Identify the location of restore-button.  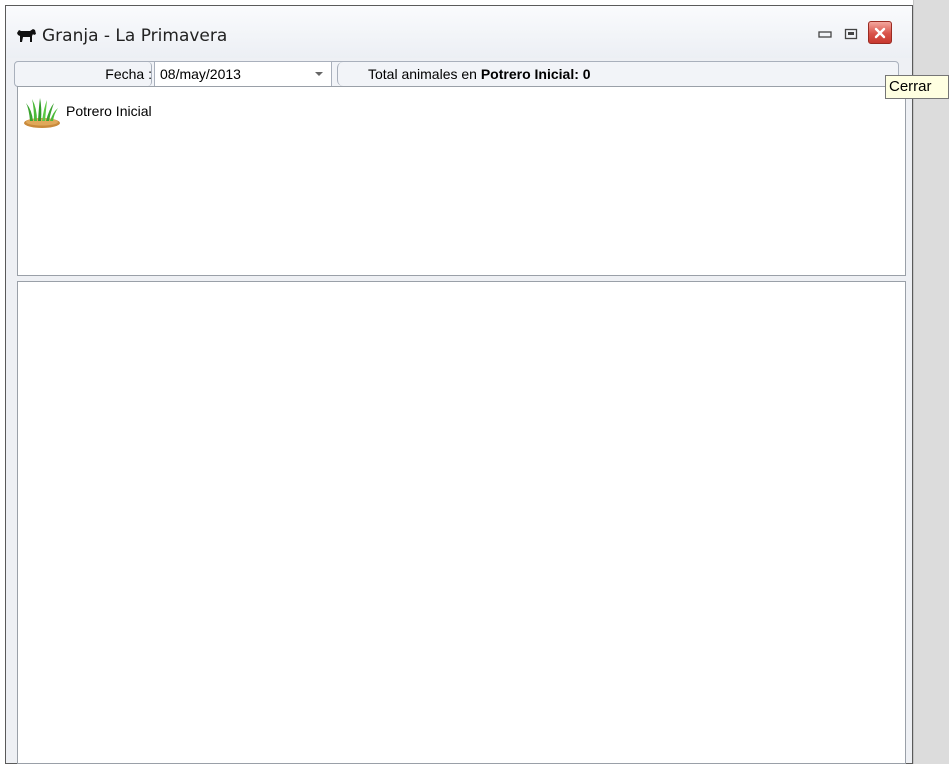
(851, 34).